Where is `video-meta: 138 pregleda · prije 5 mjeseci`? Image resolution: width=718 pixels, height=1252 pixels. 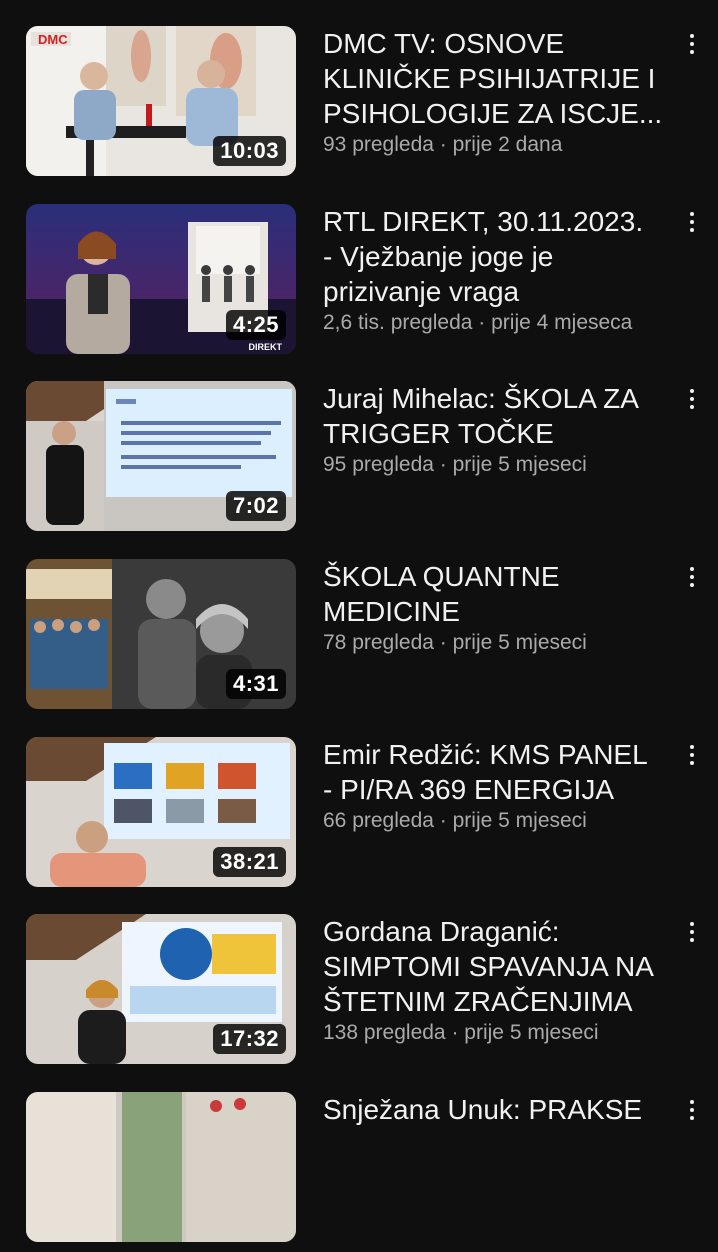 video-meta: 138 pregleda · prije 5 mjeseci is located at coordinates (498, 1032).